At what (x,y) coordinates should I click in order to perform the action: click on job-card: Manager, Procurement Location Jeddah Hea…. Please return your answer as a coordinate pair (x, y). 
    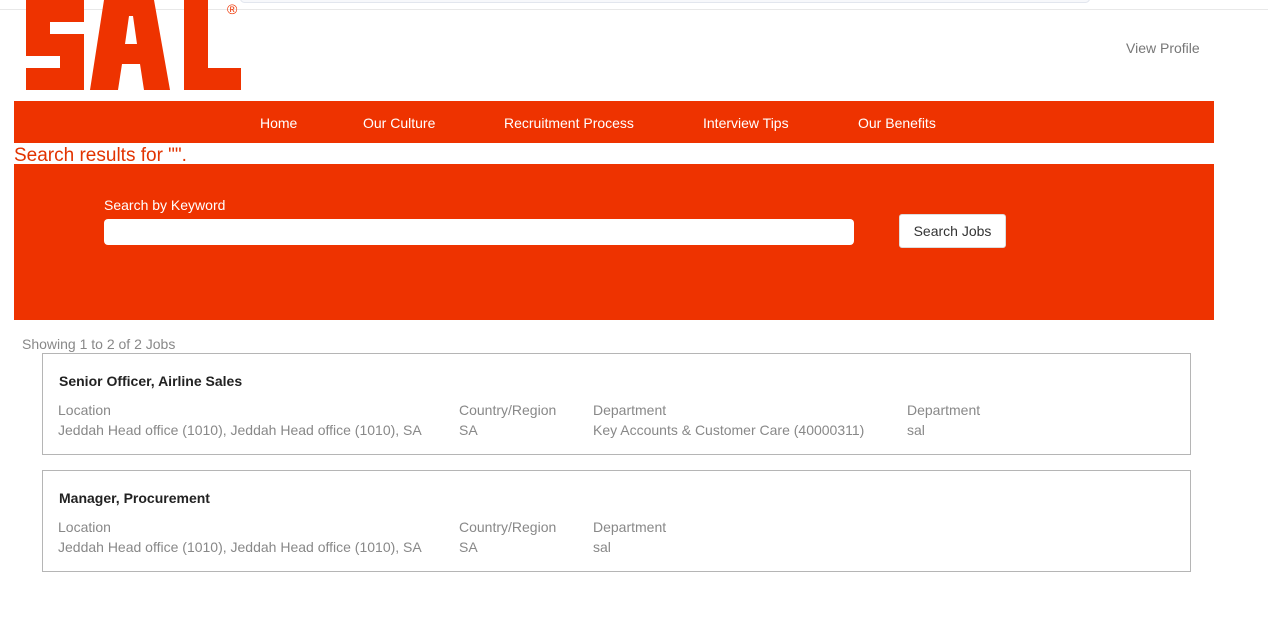
    Looking at the image, I should click on (616, 521).